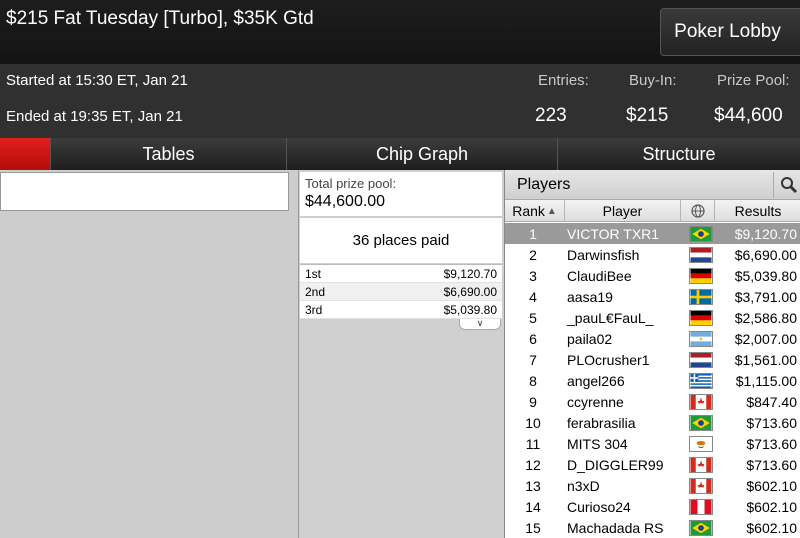 The image size is (800, 538). Describe the element at coordinates (615, 464) in the screenshot. I see `player-name: D_DIGGLER99` at that location.